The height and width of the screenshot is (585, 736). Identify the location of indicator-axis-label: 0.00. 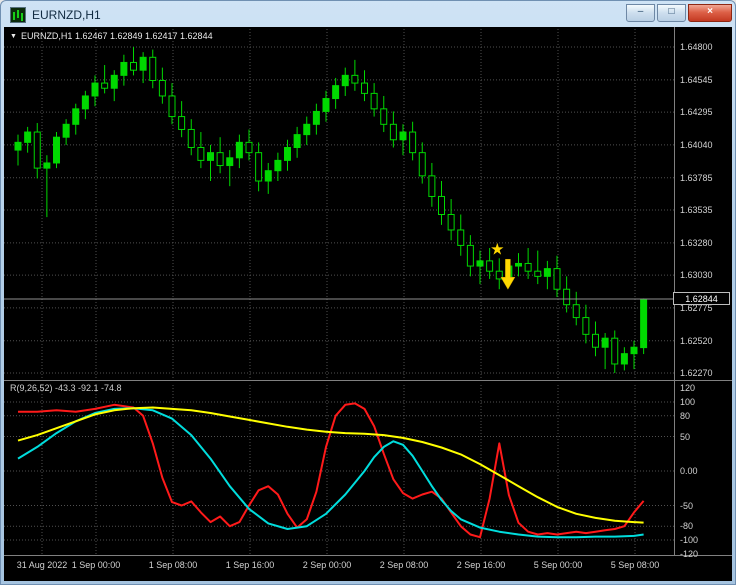
(689, 471).